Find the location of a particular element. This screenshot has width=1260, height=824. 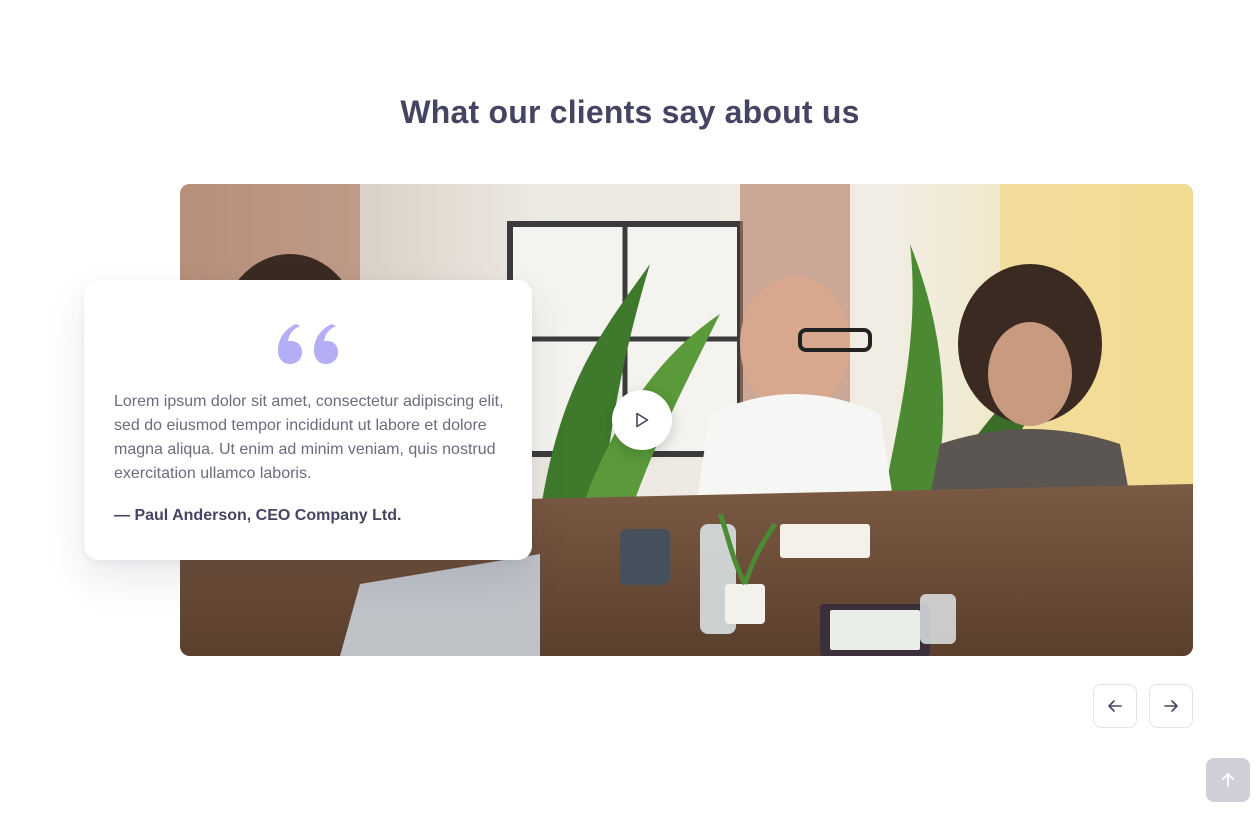

arrow-right-icon is located at coordinates (1171, 706).